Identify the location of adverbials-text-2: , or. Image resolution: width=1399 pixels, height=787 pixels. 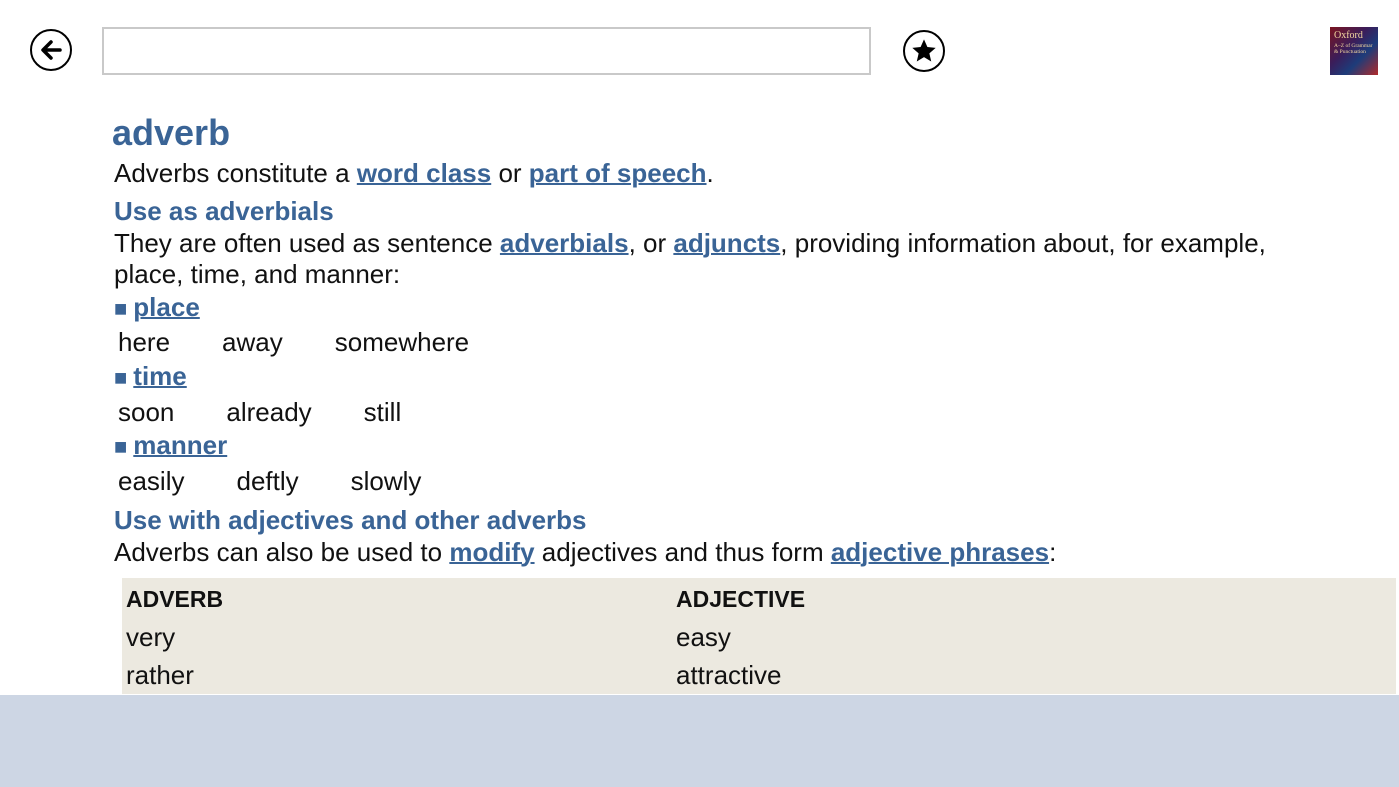
(651, 243).